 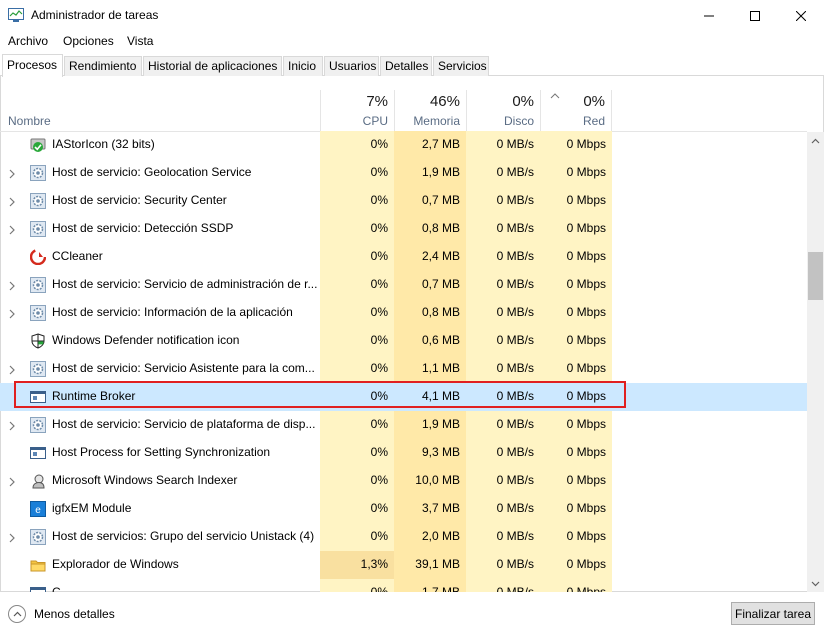 I want to click on header-name: Nombre, so click(x=29, y=121).